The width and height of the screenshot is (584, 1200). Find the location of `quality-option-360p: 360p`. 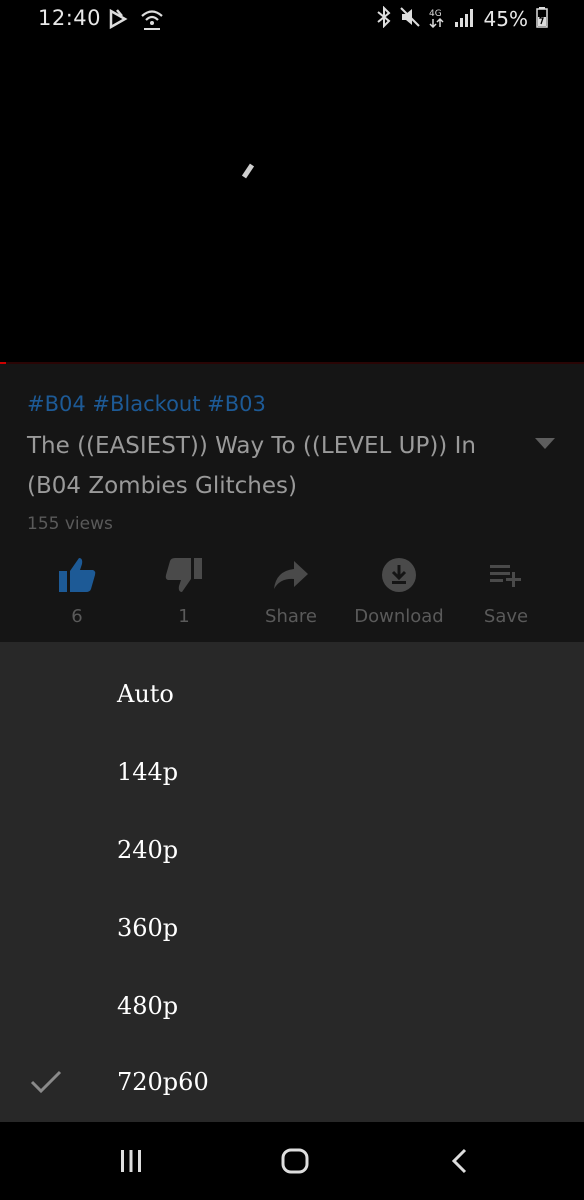

quality-option-360p: 360p is located at coordinates (292, 929).